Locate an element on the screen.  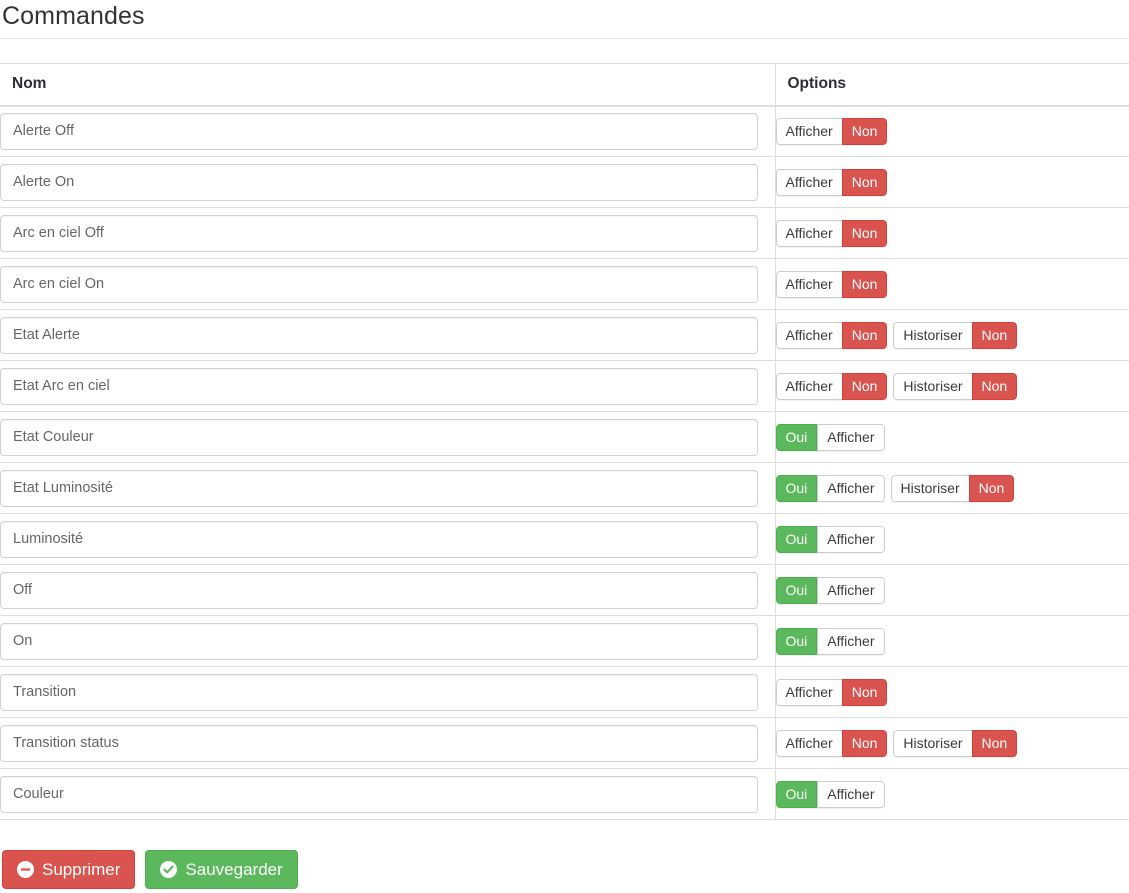
page-title: Commandes is located at coordinates (73, 16).